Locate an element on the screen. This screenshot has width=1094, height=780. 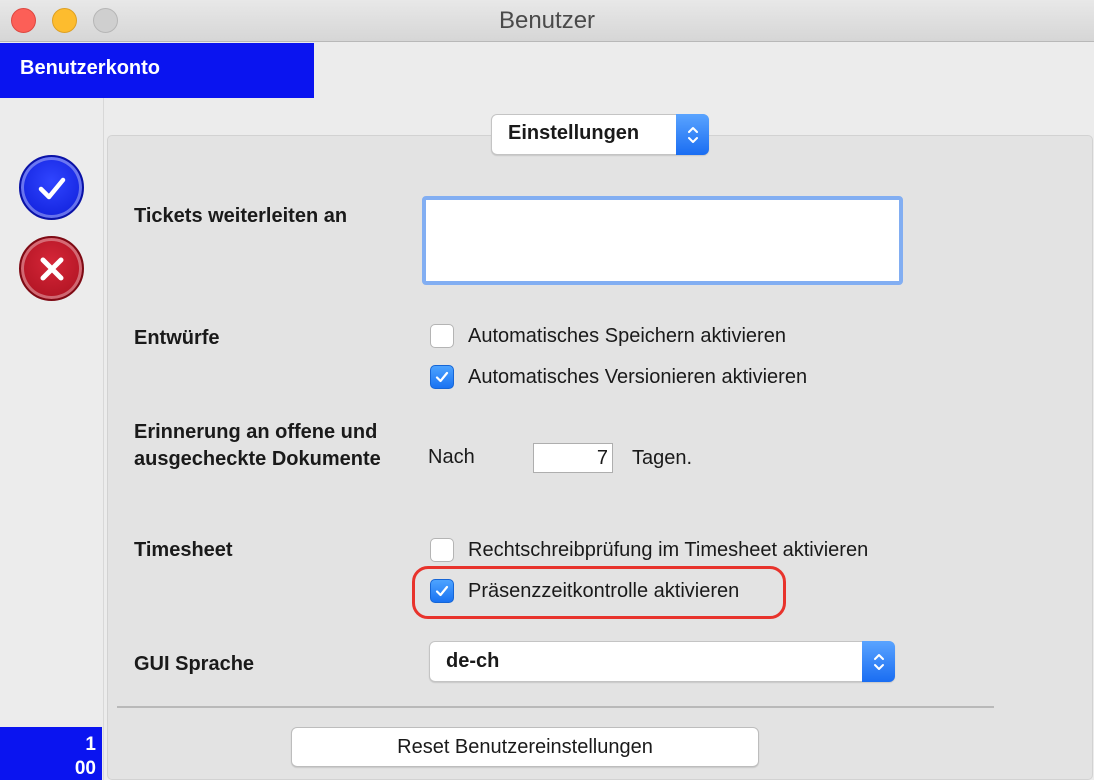
close-icon is located at coordinates (51, 268).